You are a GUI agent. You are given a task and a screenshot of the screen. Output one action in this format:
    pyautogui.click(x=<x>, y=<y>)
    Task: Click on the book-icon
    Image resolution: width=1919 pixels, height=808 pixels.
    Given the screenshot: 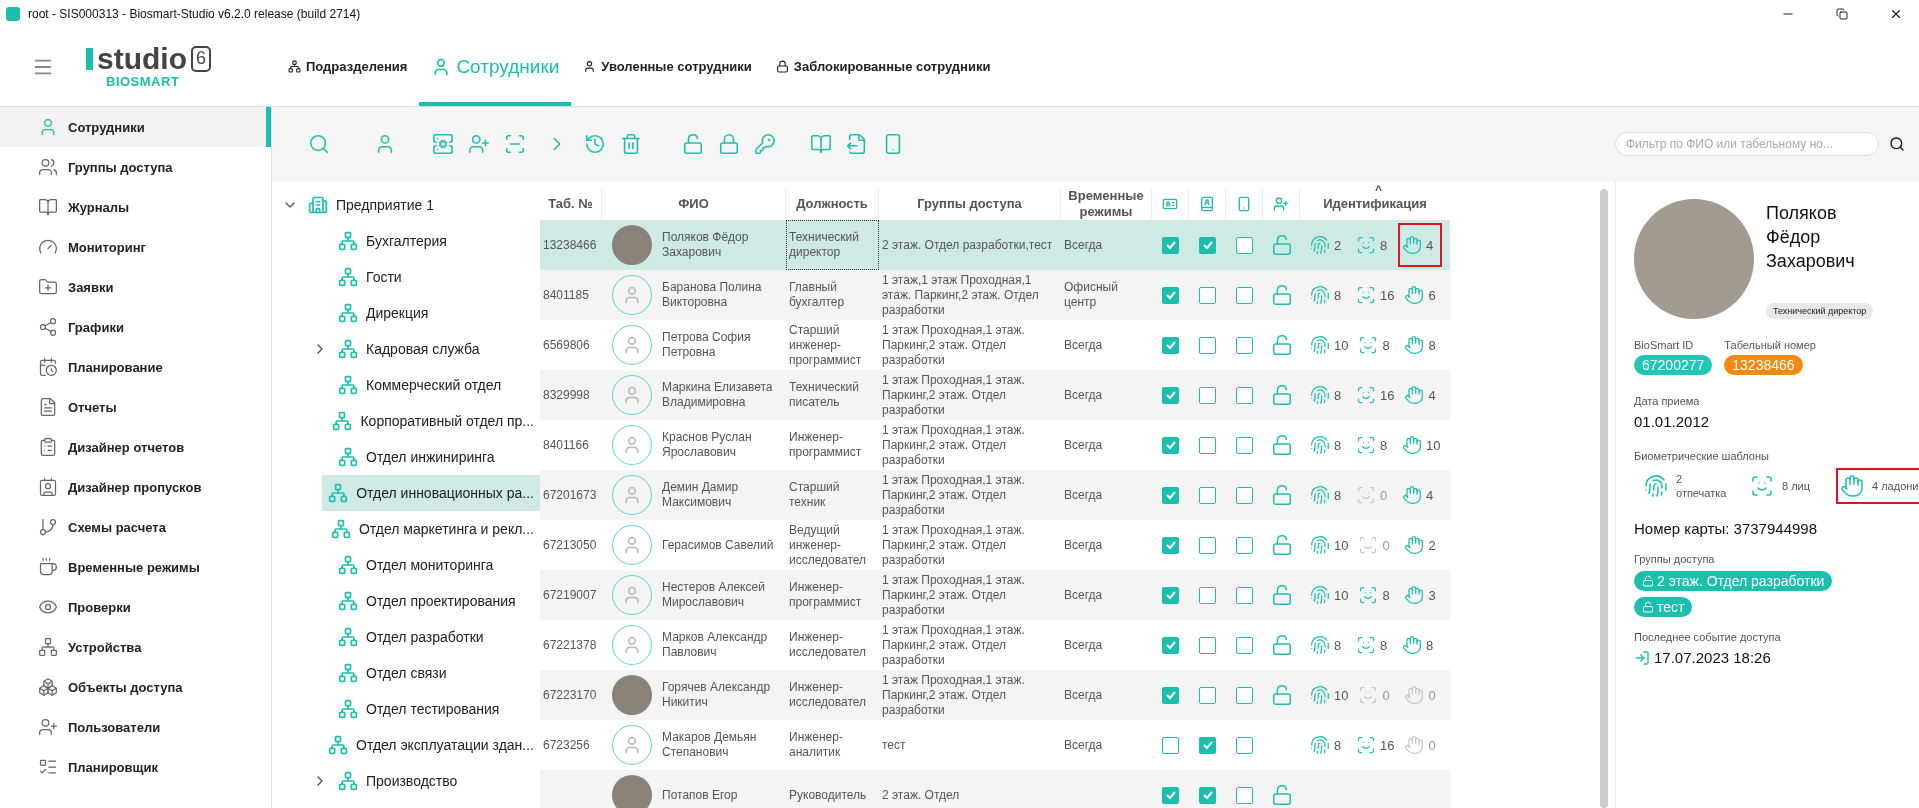 What is the action you would take?
    pyautogui.click(x=821, y=144)
    